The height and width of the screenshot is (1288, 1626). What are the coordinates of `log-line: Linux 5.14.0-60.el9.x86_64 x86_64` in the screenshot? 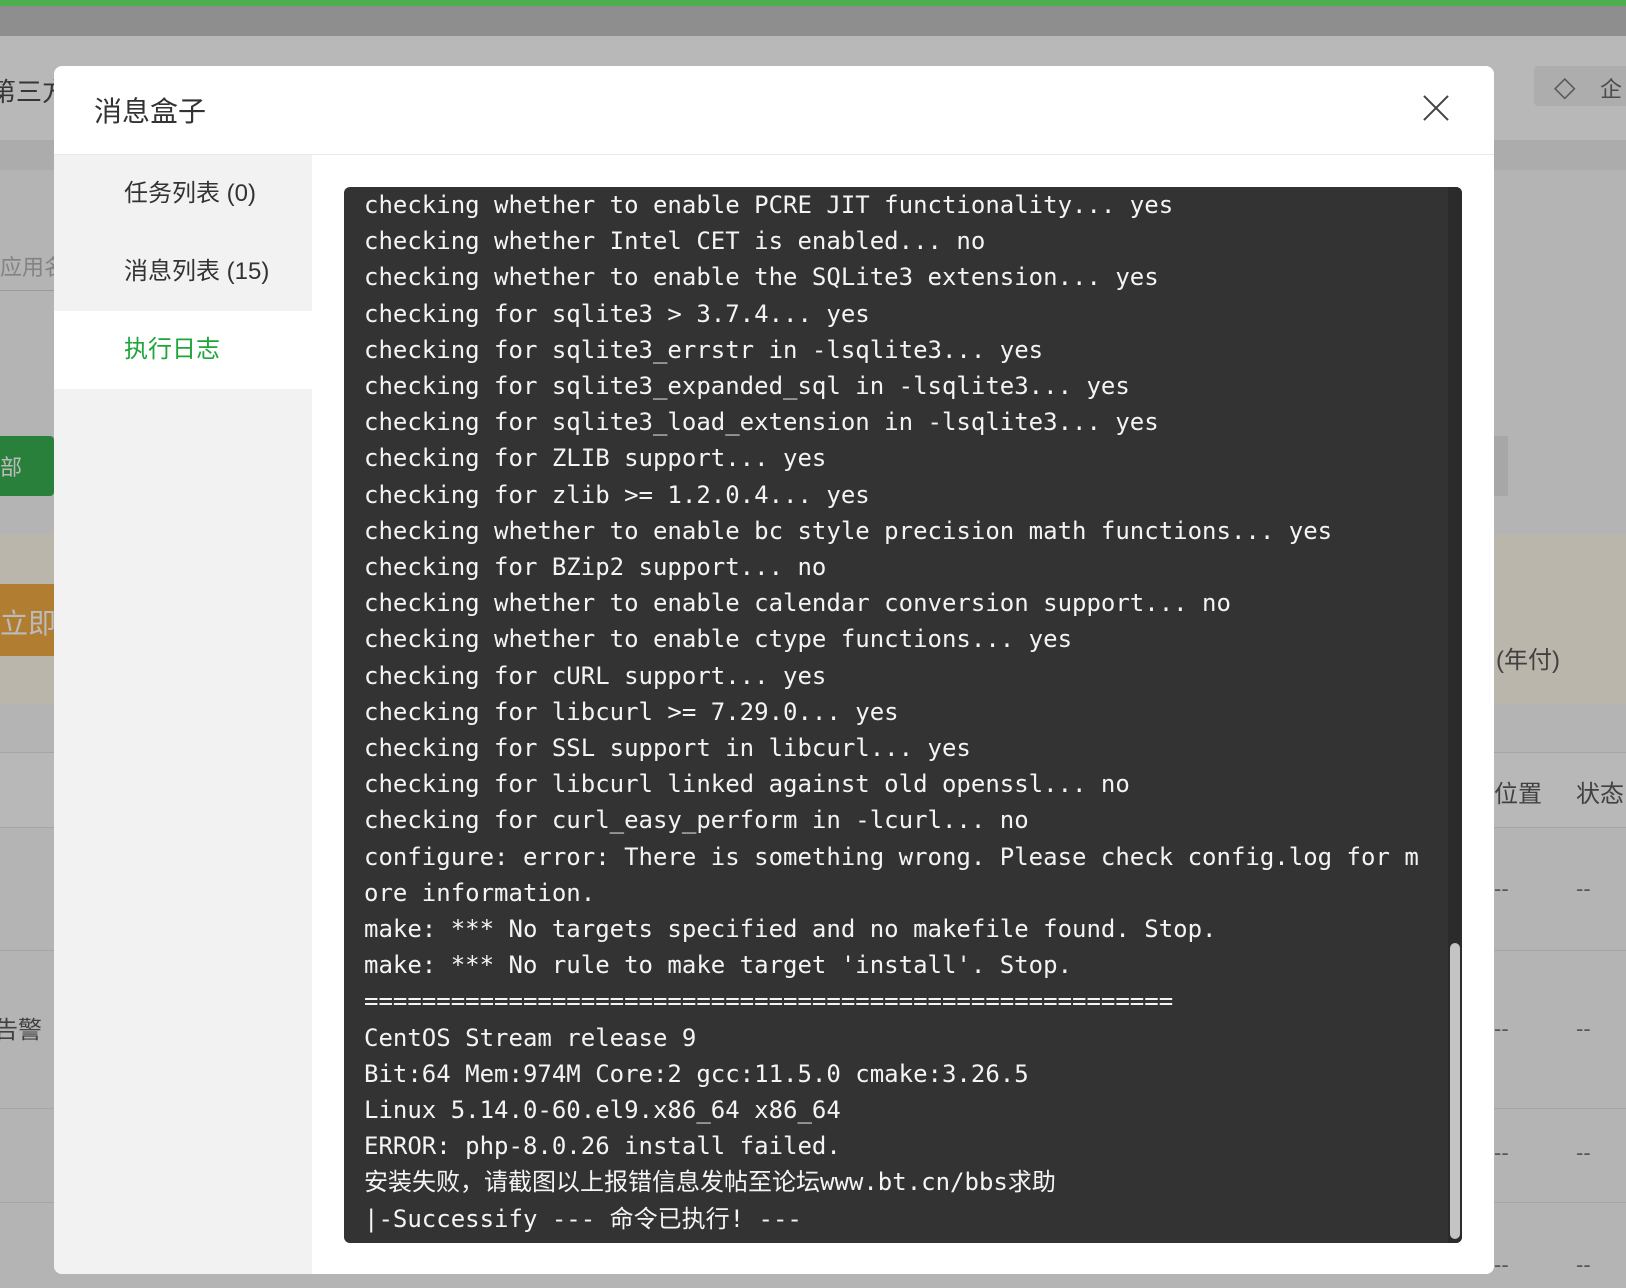 It's located at (602, 1110).